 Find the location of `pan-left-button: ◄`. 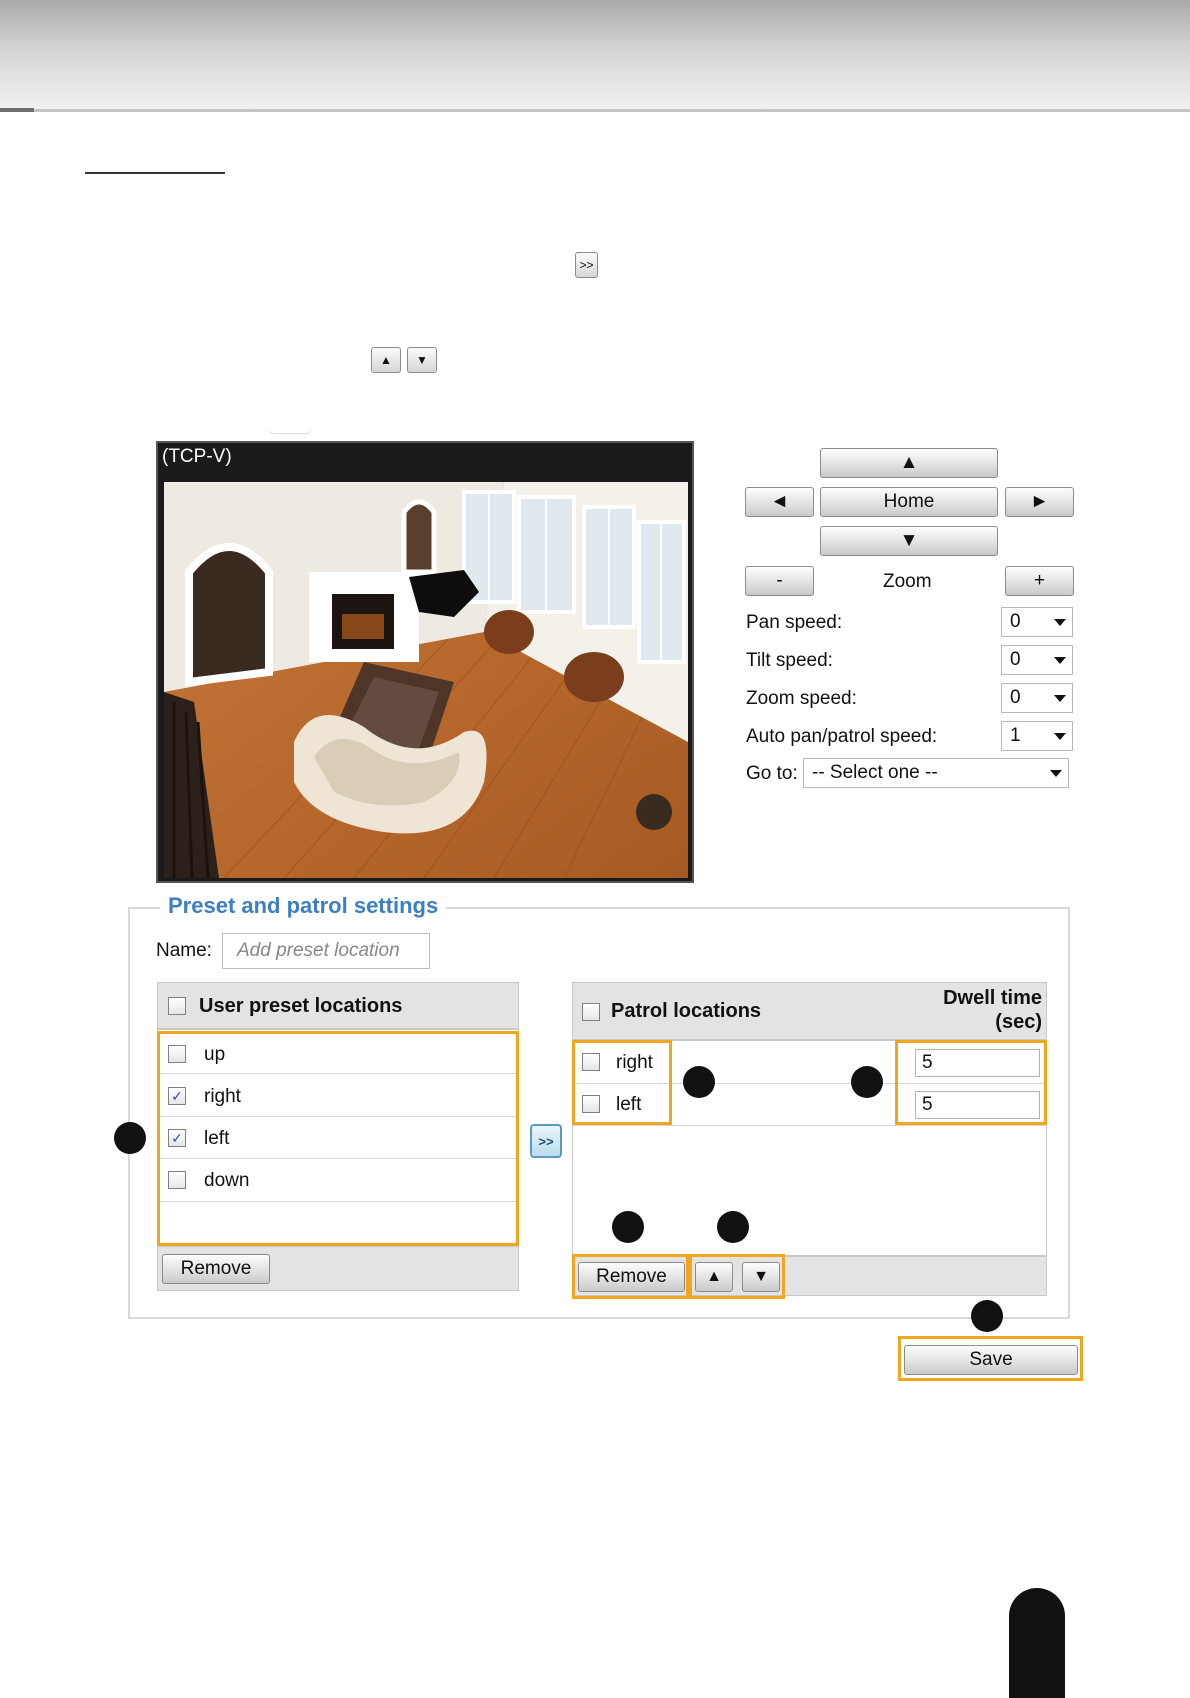

pan-left-button: ◄ is located at coordinates (779, 502).